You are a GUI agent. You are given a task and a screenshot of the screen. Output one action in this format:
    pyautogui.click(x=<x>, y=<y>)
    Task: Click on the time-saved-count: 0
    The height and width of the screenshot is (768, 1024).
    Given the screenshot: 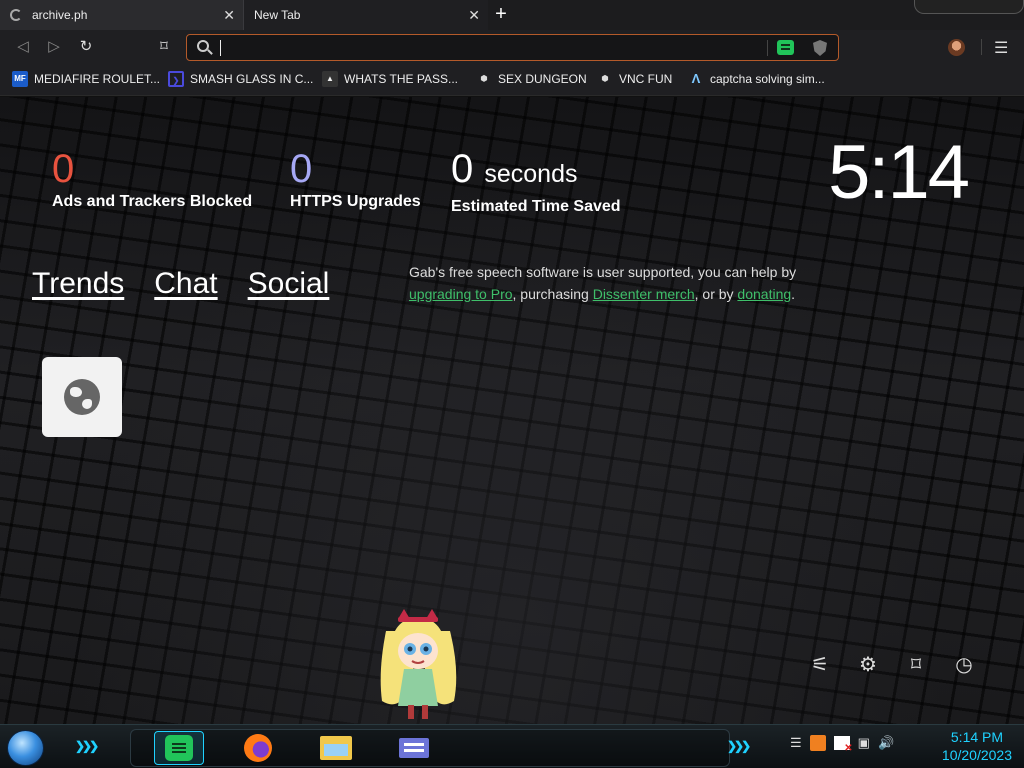 What is the action you would take?
    pyautogui.click(x=462, y=169)
    